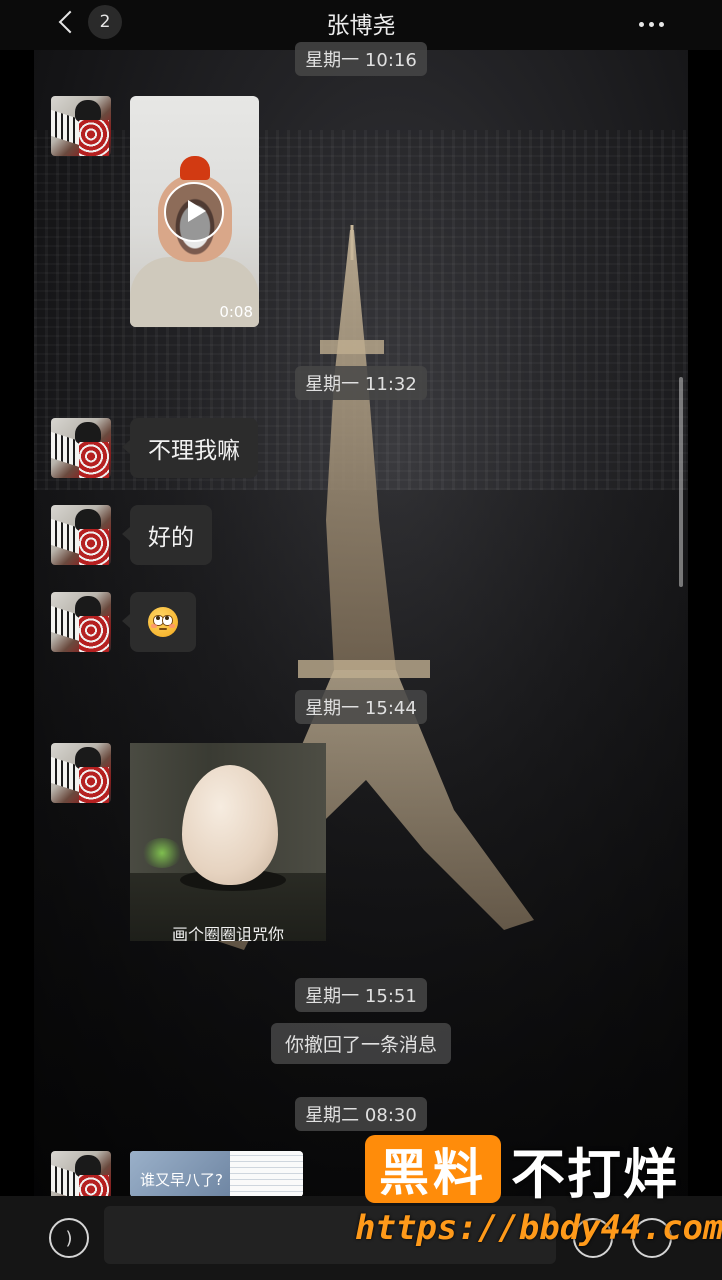  Describe the element at coordinates (162, 853) in the screenshot. I see `sticker-grass` at that location.